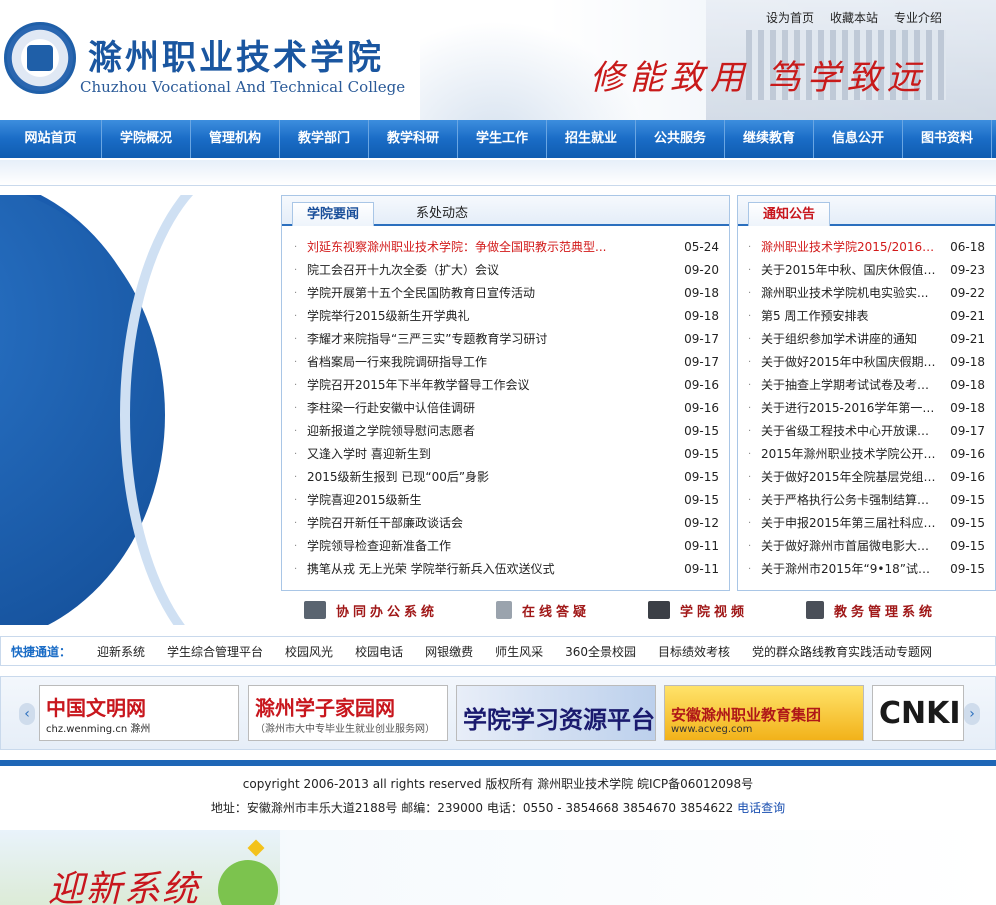 The image size is (996, 905). I want to click on left-banner-image, so click(140, 410).